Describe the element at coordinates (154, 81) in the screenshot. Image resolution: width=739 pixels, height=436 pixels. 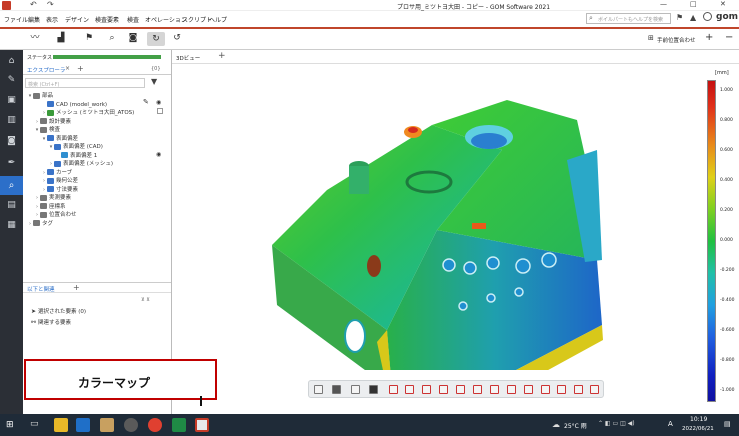
I see `filter-icon: ▼` at that location.